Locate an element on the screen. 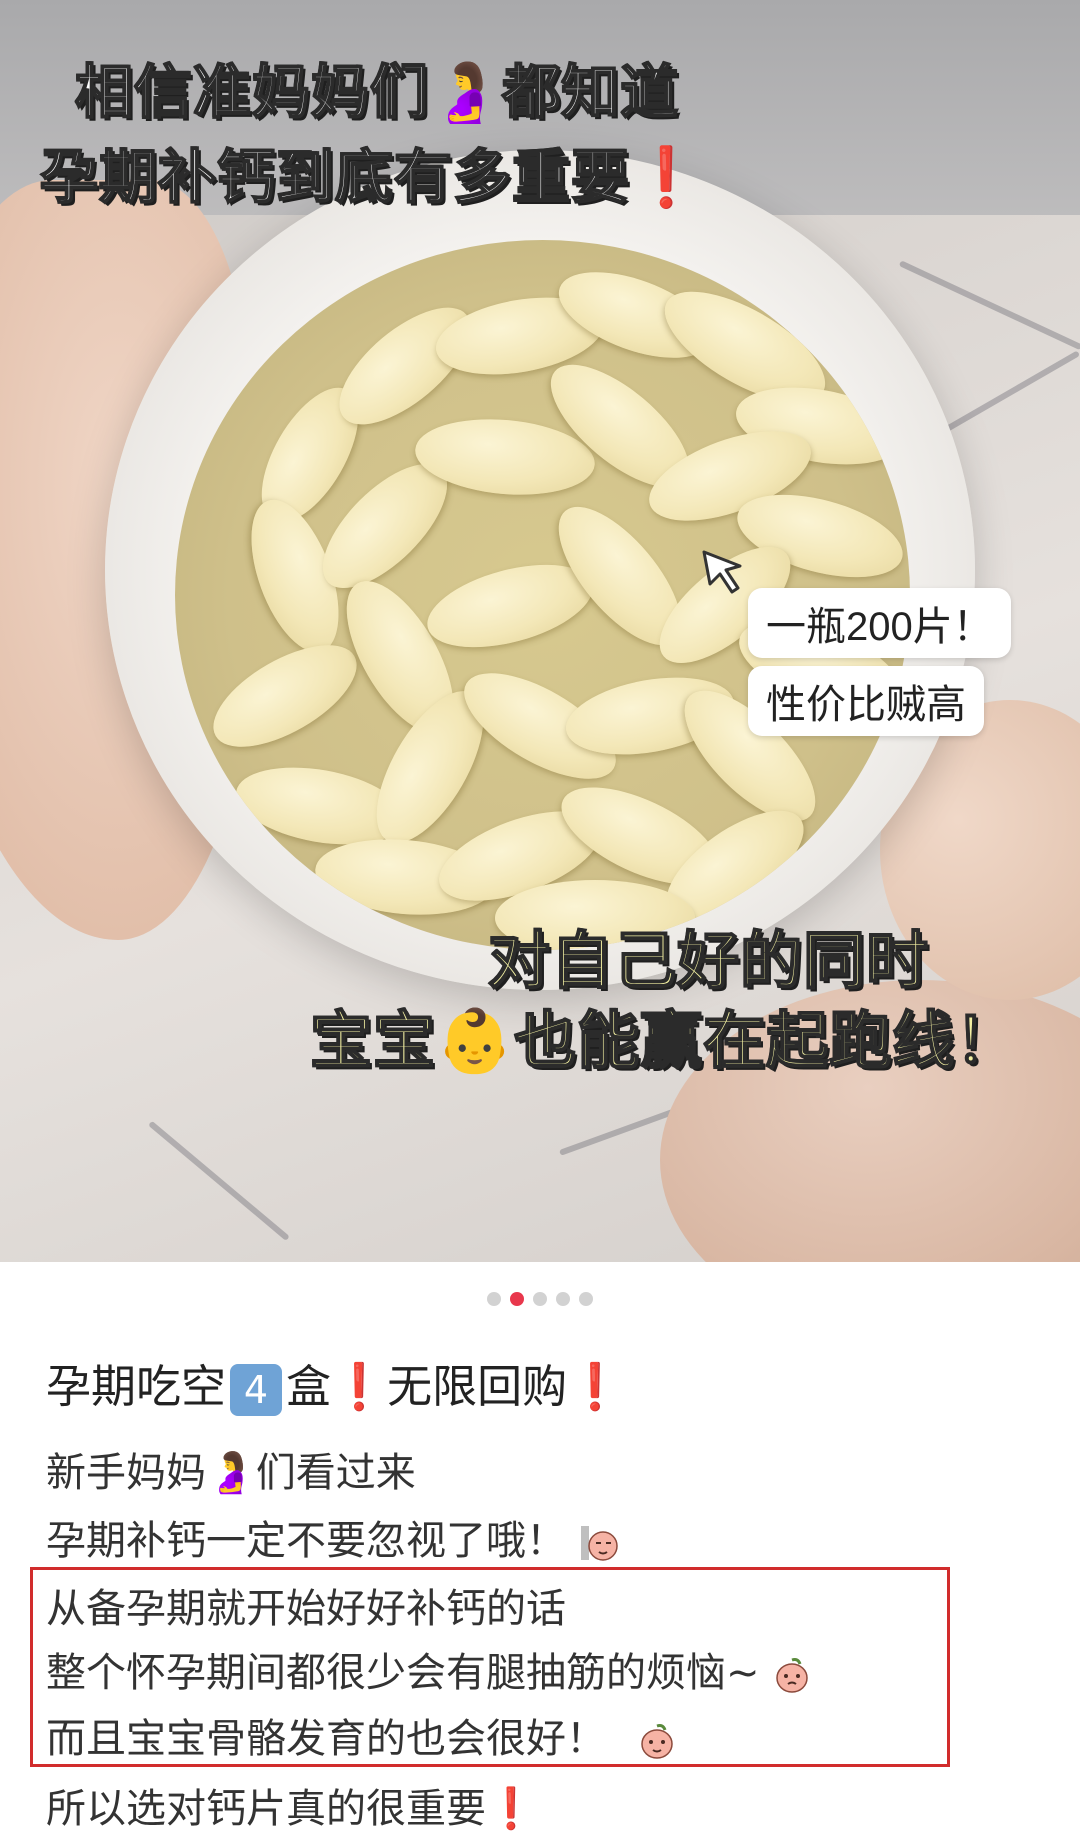 This screenshot has width=1080, height=1836. post-body-line-4: 整个怀孕期间都很少会有腿抽筋的烦恼~ is located at coordinates (429, 1669).